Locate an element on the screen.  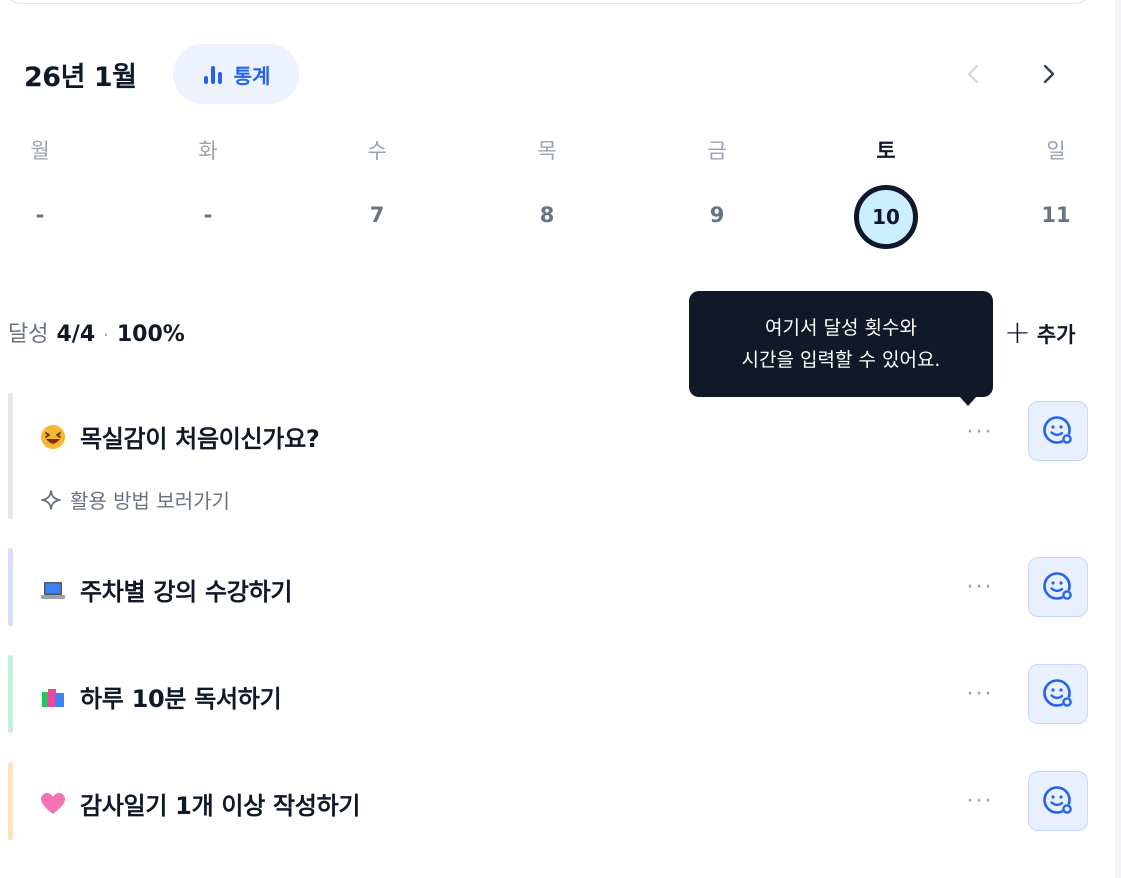
habit-title-row: 감사일기 1개 이상 작성하기 is located at coordinates (200, 803).